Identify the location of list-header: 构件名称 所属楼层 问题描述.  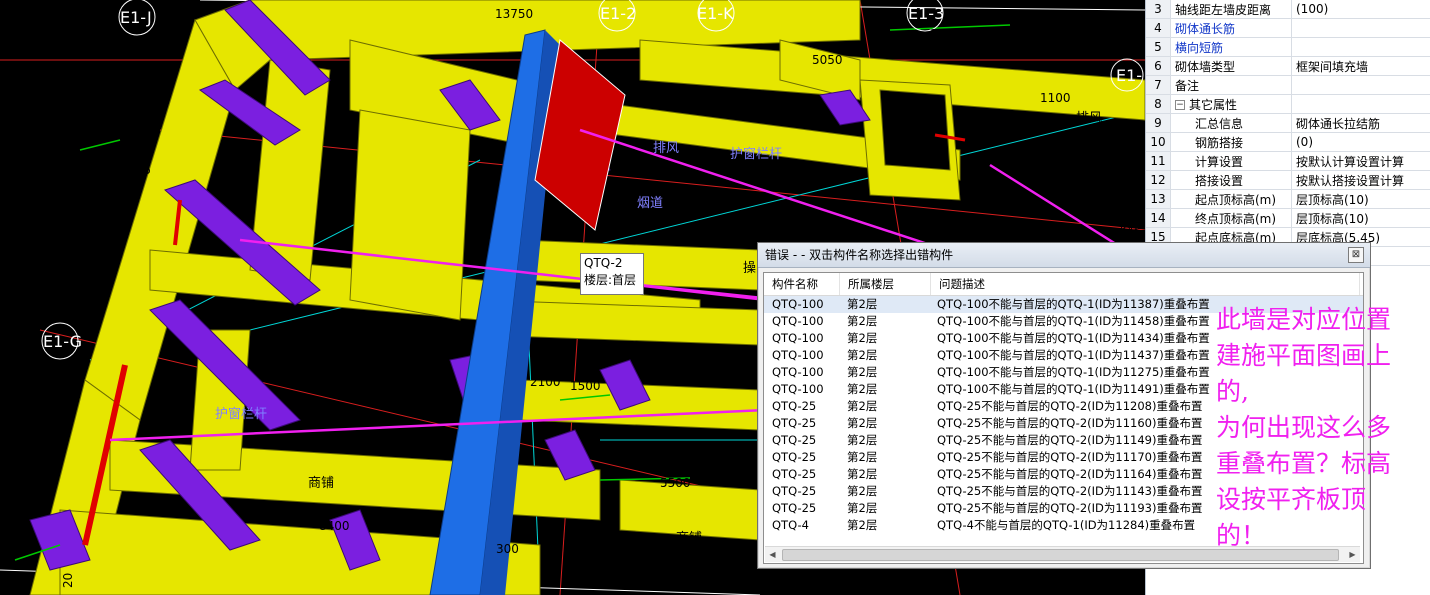
(1063, 284).